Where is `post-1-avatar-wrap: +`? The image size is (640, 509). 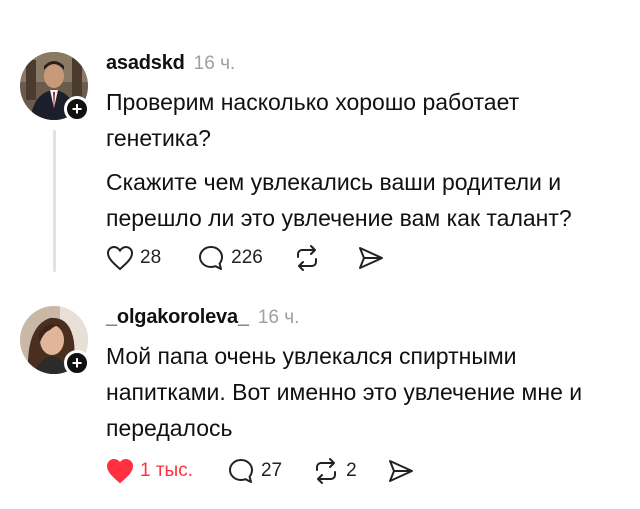
post-1-avatar-wrap: + is located at coordinates (55, 87).